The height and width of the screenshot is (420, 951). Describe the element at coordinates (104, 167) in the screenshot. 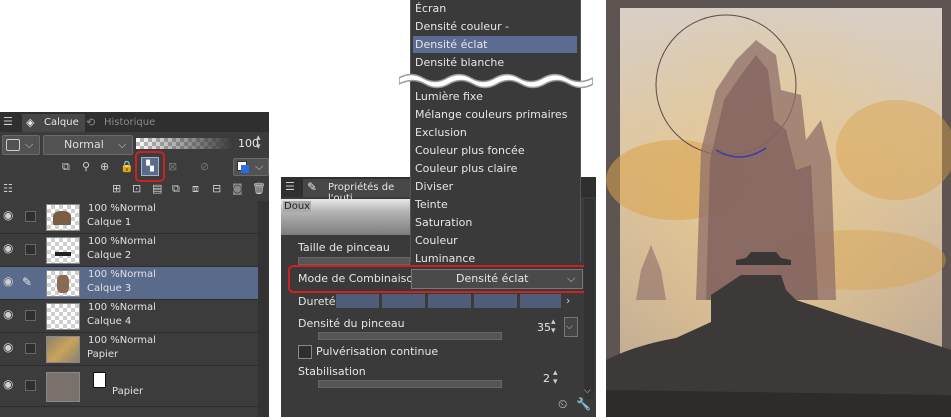

I see `lock-transparency-icon: ⊕` at that location.